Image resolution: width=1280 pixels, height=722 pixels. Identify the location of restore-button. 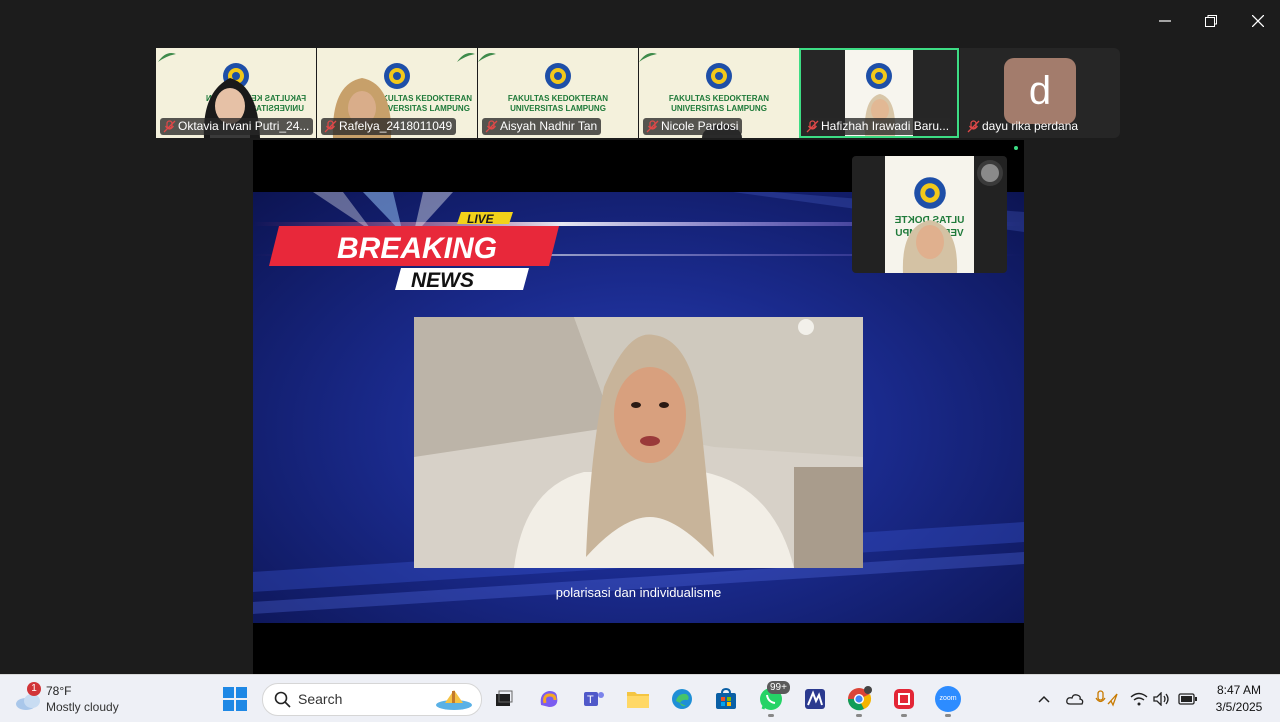
(1211, 21).